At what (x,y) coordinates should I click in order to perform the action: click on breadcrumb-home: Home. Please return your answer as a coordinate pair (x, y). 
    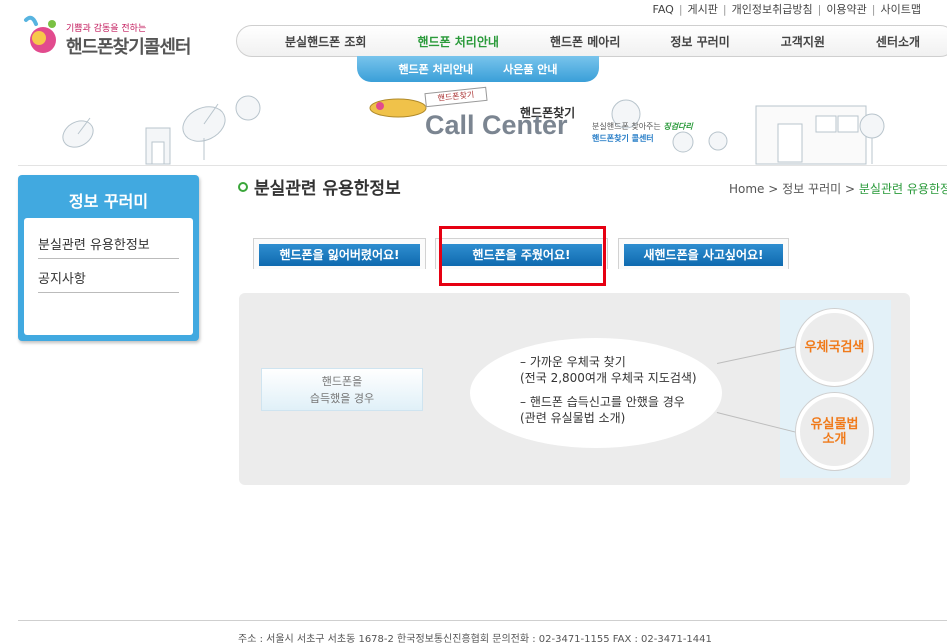
    Looking at the image, I should click on (746, 189).